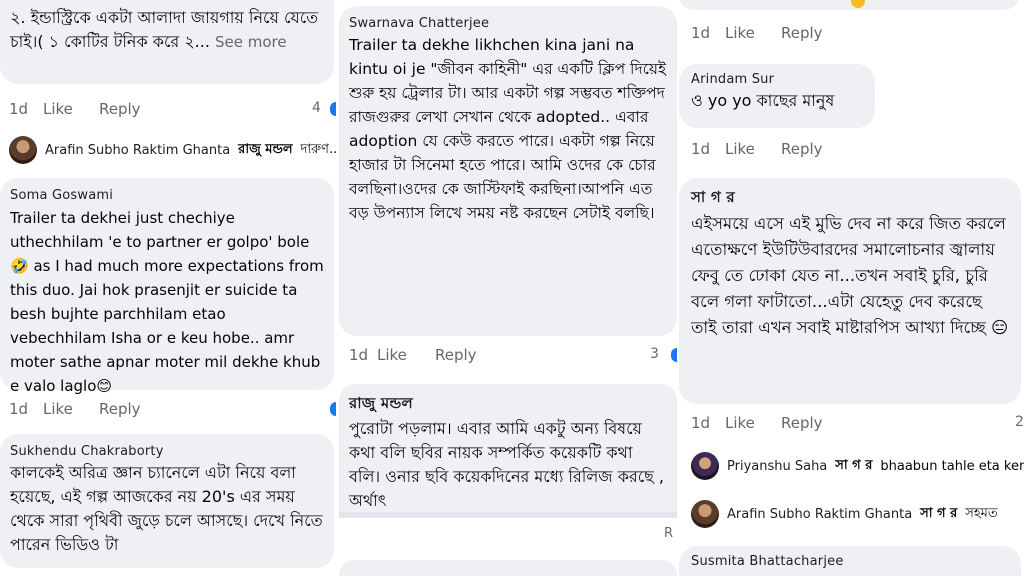 The width and height of the screenshot is (1024, 576). Describe the element at coordinates (952, 466) in the screenshot. I see `reply-text: bhaabun tahle eta keno` at that location.